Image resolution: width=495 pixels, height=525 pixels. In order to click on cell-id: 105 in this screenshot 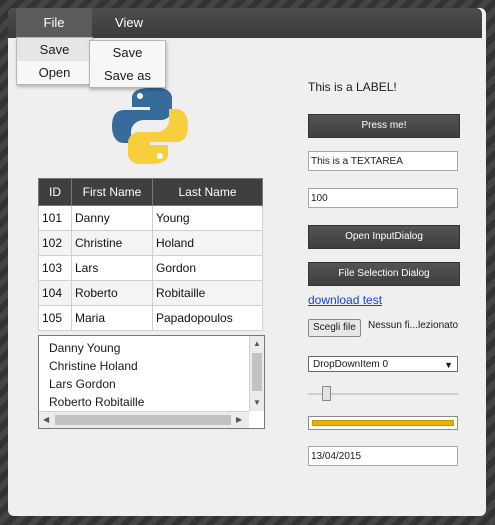, I will do `click(55, 318)`.